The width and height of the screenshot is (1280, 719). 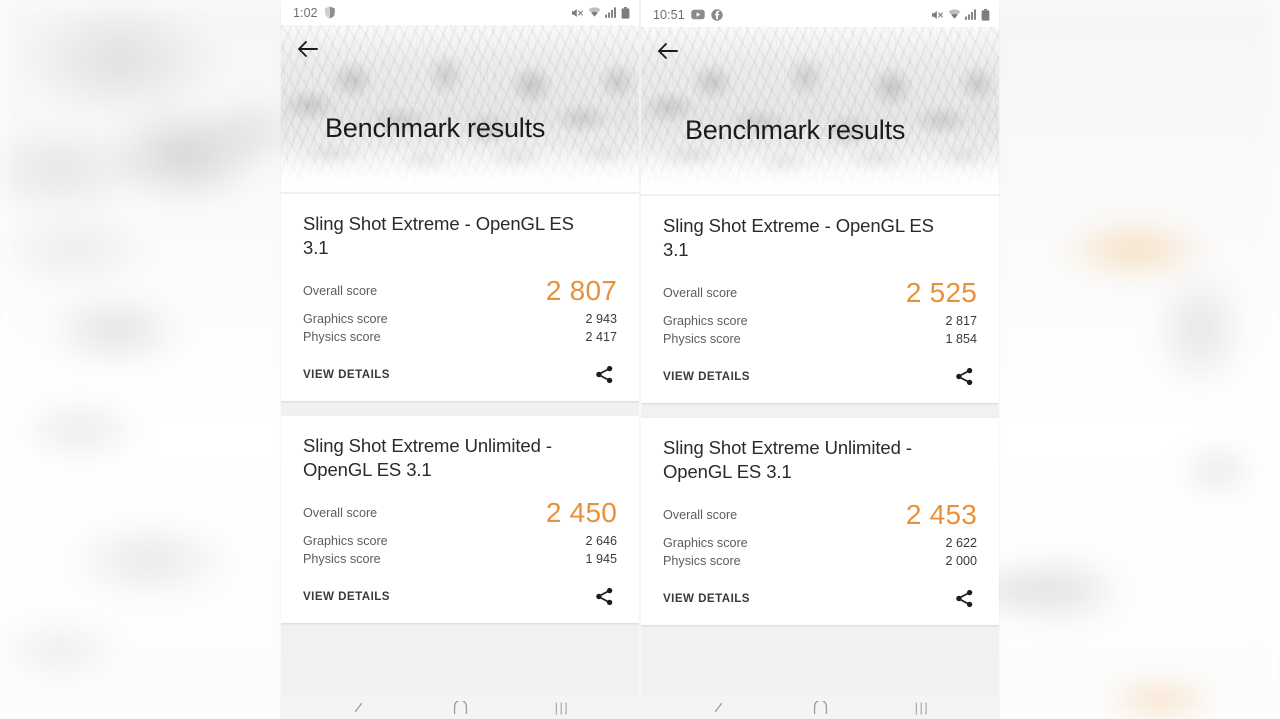 What do you see at coordinates (460, 512) in the screenshot?
I see `overall-score-row: Overall score 2 450` at bounding box center [460, 512].